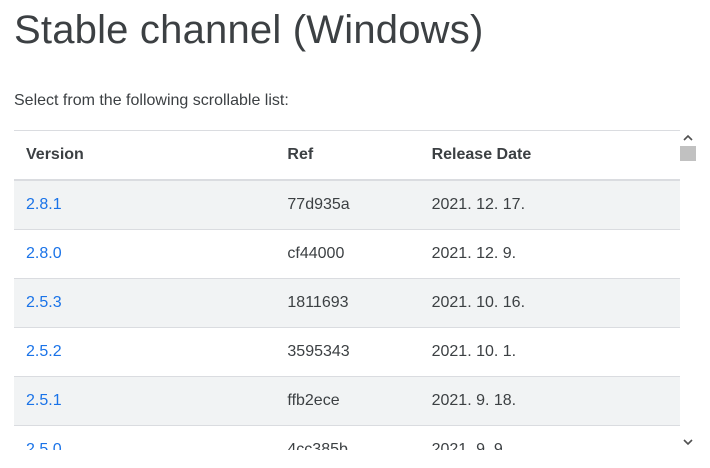  I want to click on table-header: Version Ref Release Date, so click(347, 156).